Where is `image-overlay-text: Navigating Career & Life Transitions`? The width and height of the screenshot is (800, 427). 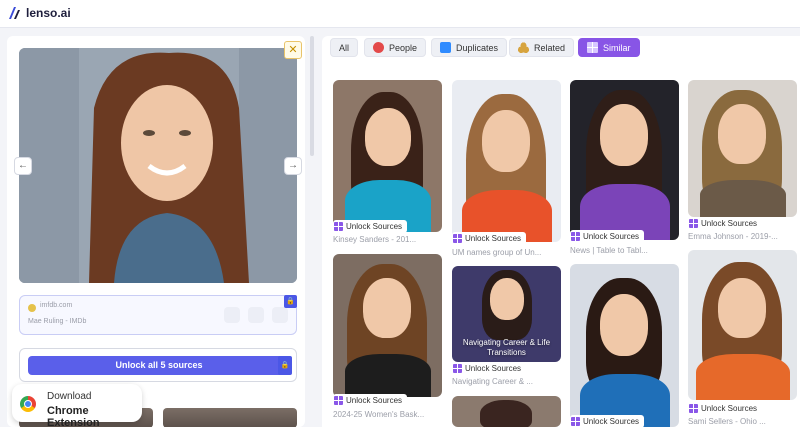 image-overlay-text: Navigating Career & Life Transitions is located at coordinates (506, 347).